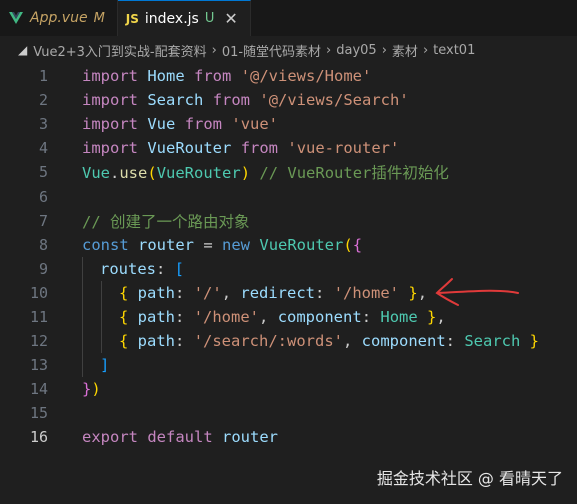 This screenshot has height=504, width=577. What do you see at coordinates (288, 148) in the screenshot?
I see `code-line: 4 import VueRouter from 'vue-router'` at bounding box center [288, 148].